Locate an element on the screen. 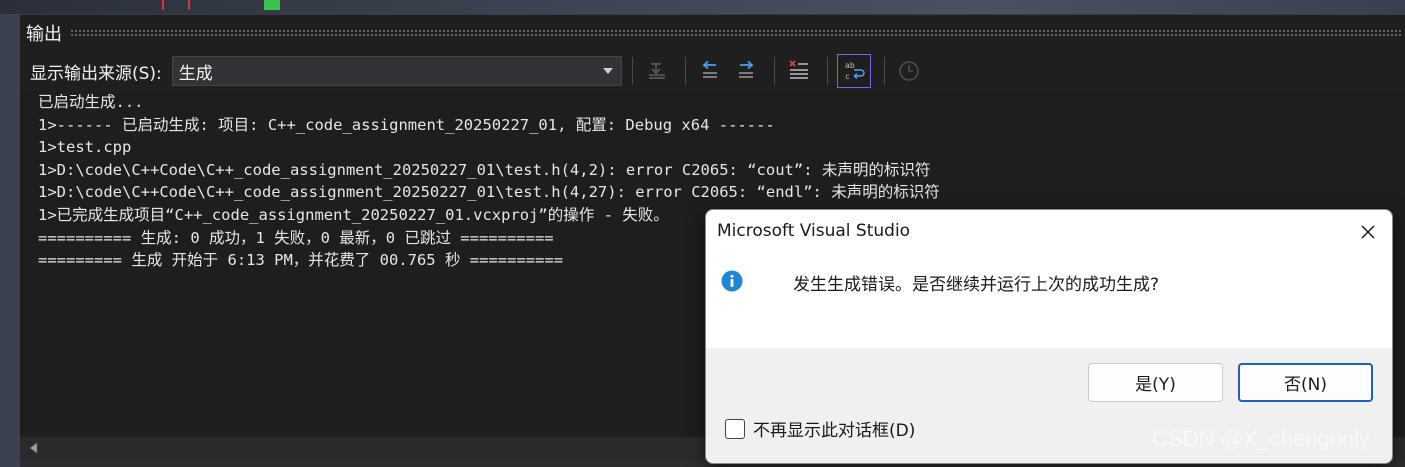  next-message-button is located at coordinates (746, 71).